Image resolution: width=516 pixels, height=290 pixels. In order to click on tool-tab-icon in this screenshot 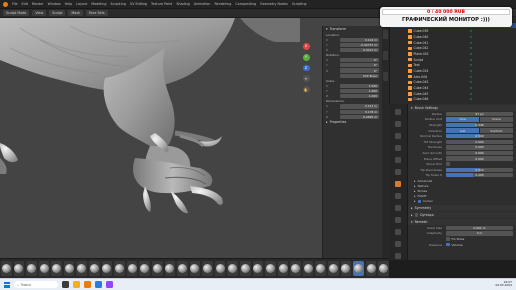, I will do `click(398, 112)`.